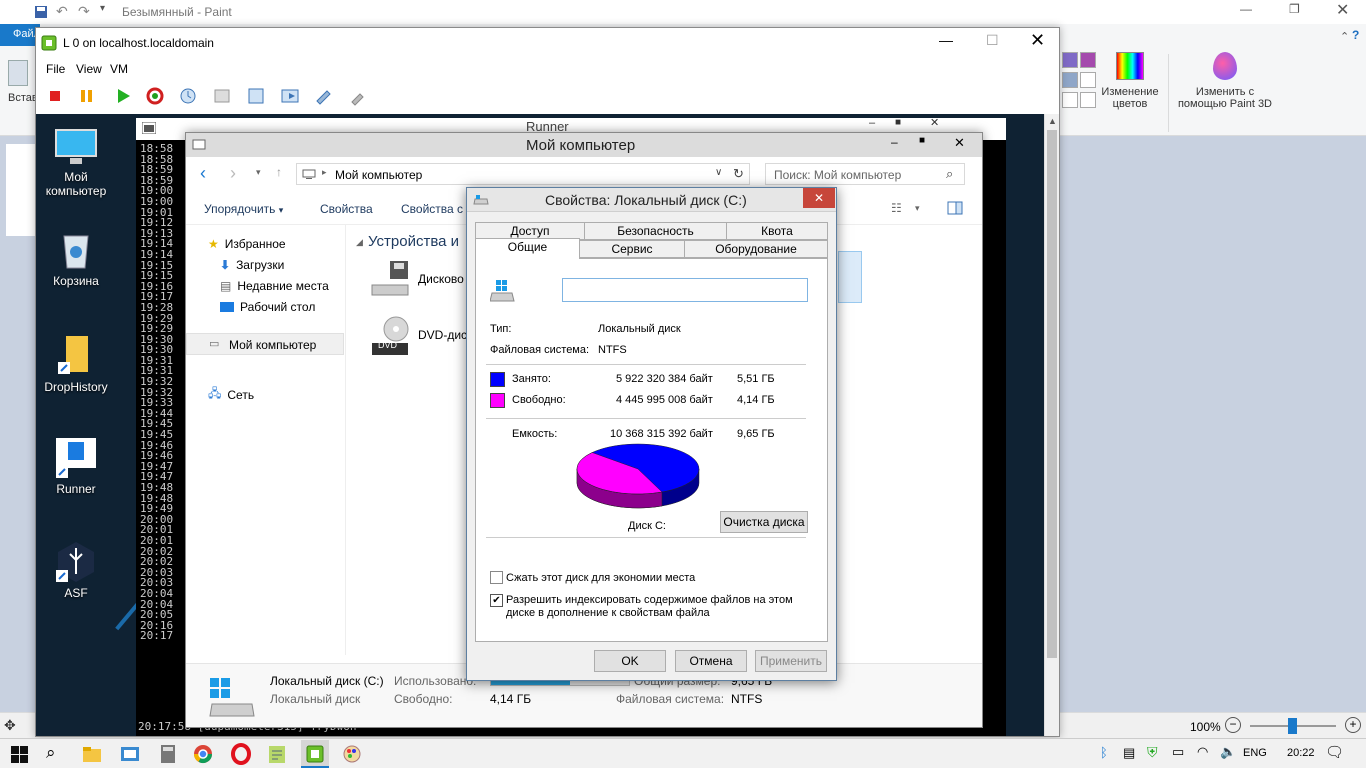 This screenshot has width=1366, height=768. I want to click on history-dropdown-icon: ▾, so click(258, 172).